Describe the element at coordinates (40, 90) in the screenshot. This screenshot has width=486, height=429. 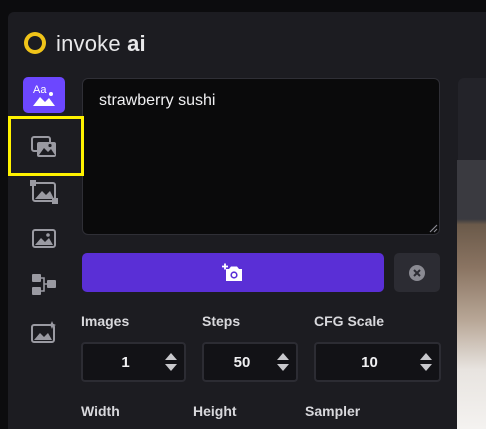
I see `svg-text: Aa` at that location.